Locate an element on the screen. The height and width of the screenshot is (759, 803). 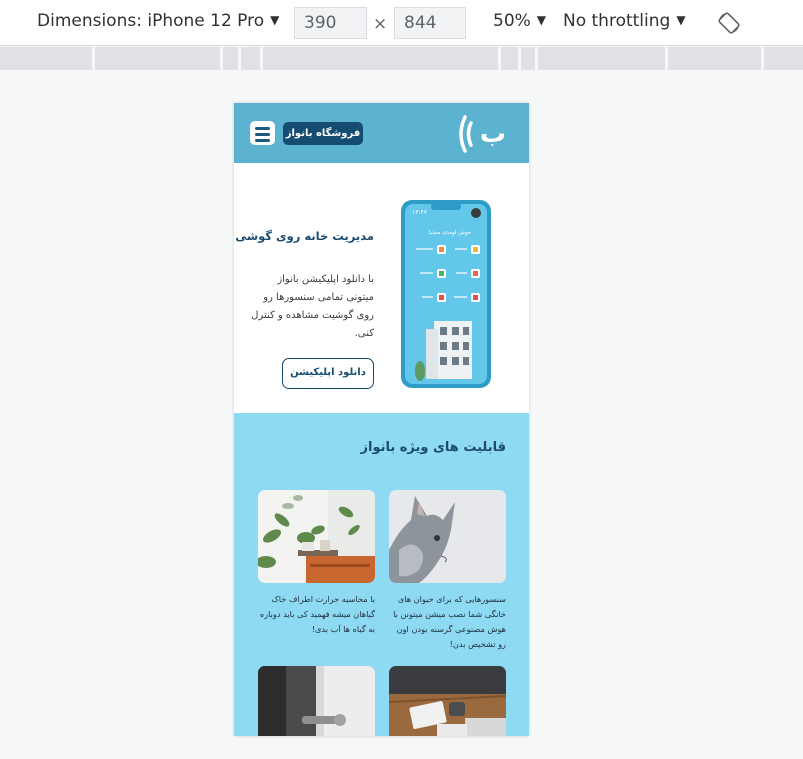
width-input: 390 is located at coordinates (330, 23).